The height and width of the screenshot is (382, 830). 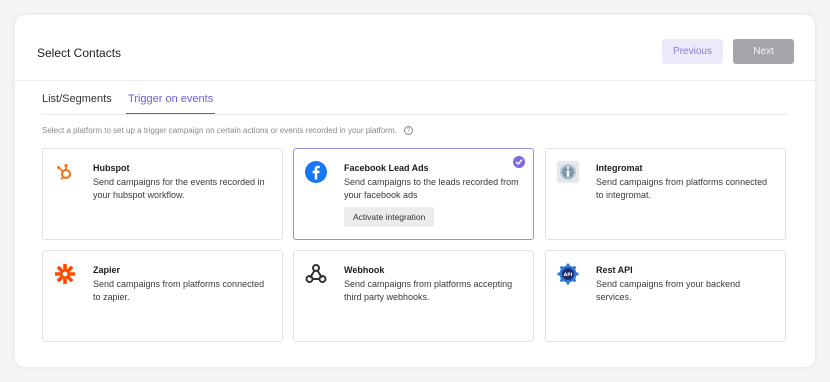 I want to click on rest-api-icon: API, so click(x=568, y=274).